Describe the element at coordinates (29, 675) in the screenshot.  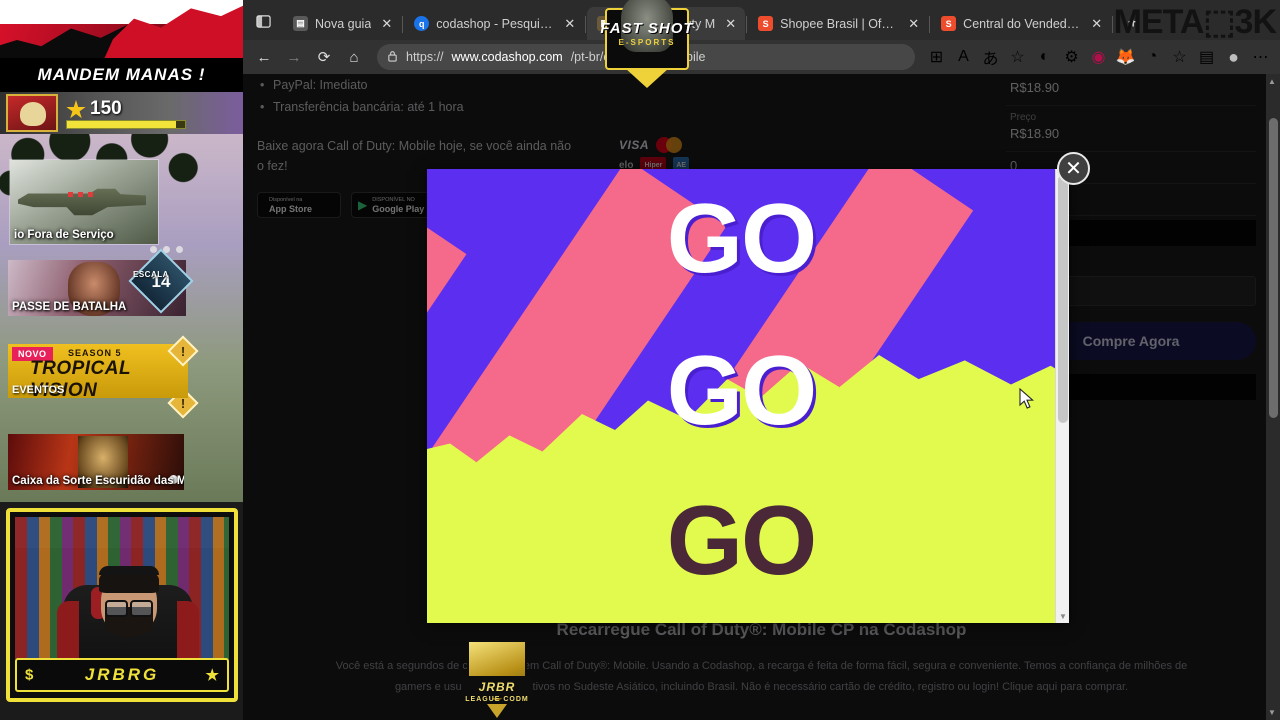
I see `dollar-icon: $` at that location.